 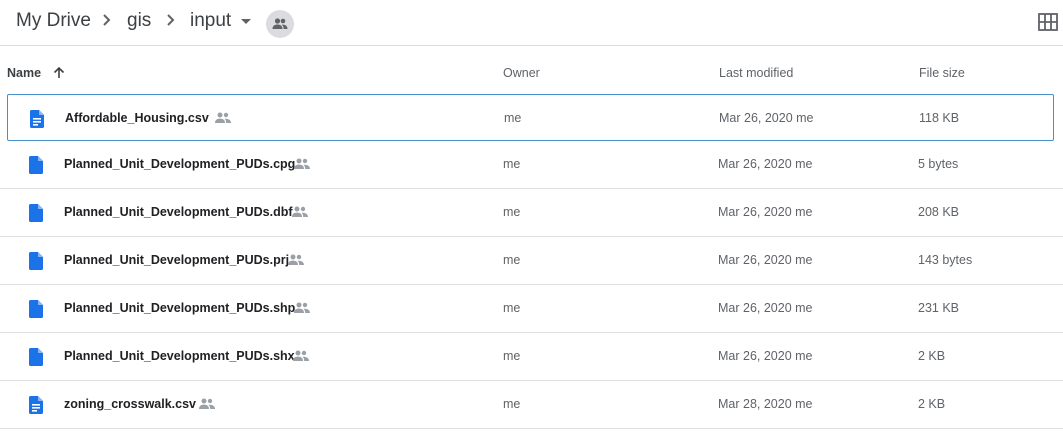 What do you see at coordinates (59, 73) in the screenshot?
I see `arrow-up-icon` at bounding box center [59, 73].